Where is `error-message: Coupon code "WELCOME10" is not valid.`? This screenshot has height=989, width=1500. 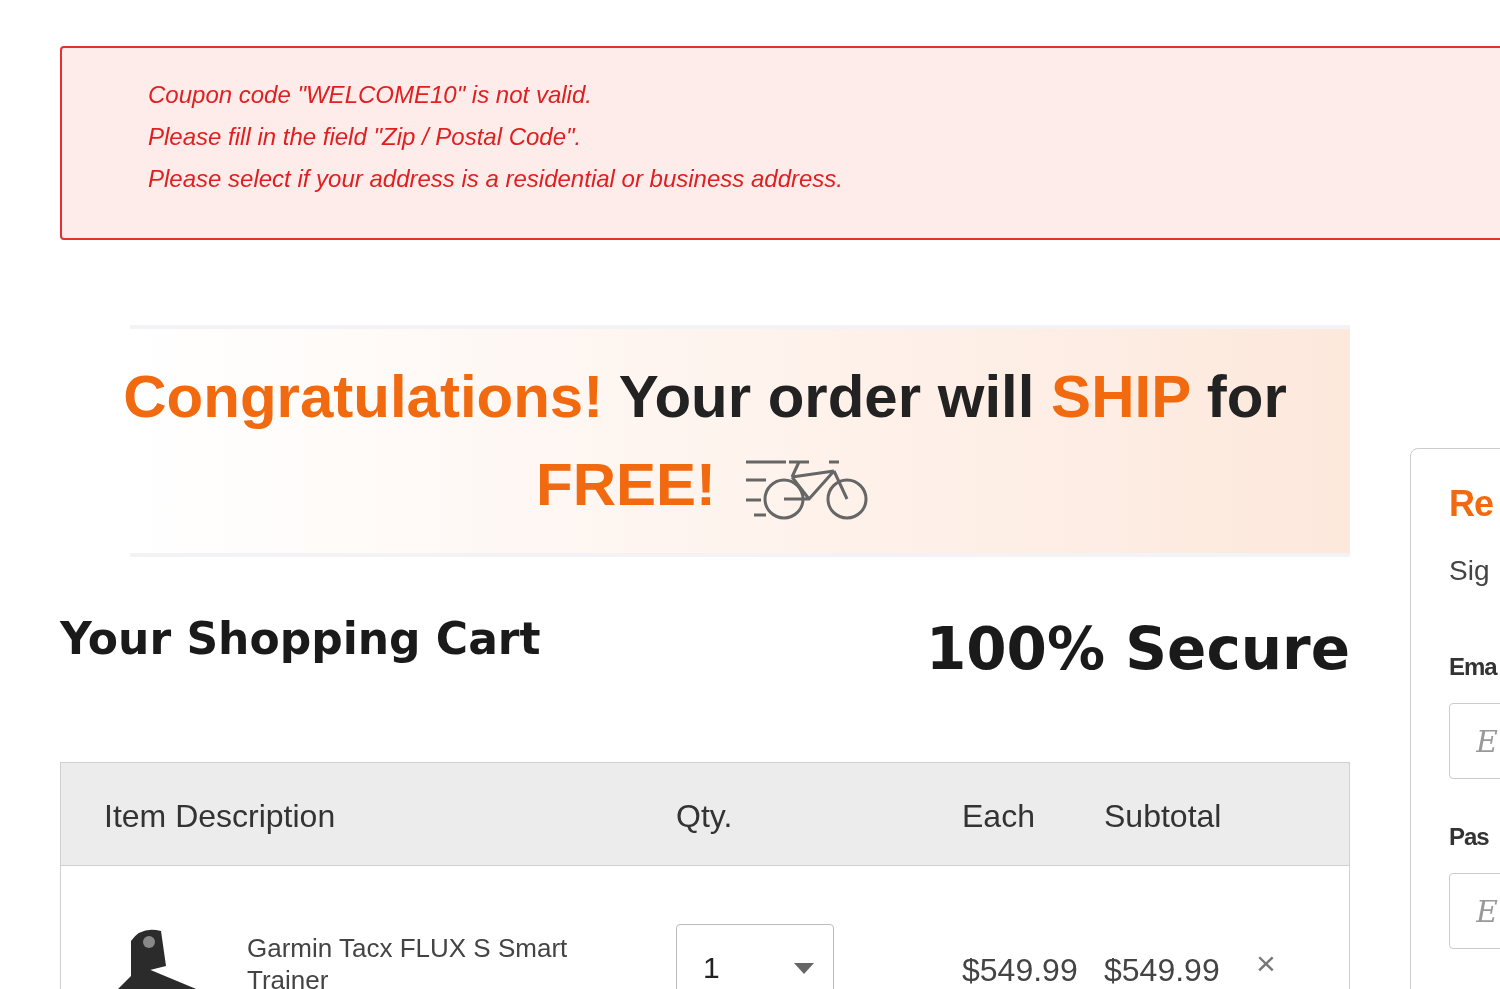
error-message: Coupon code "WELCOME10" is not valid. is located at coordinates (370, 95).